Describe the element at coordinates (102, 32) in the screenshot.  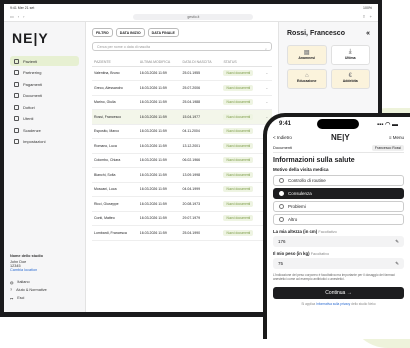
I see `filter-button: FILTRO` at that location.